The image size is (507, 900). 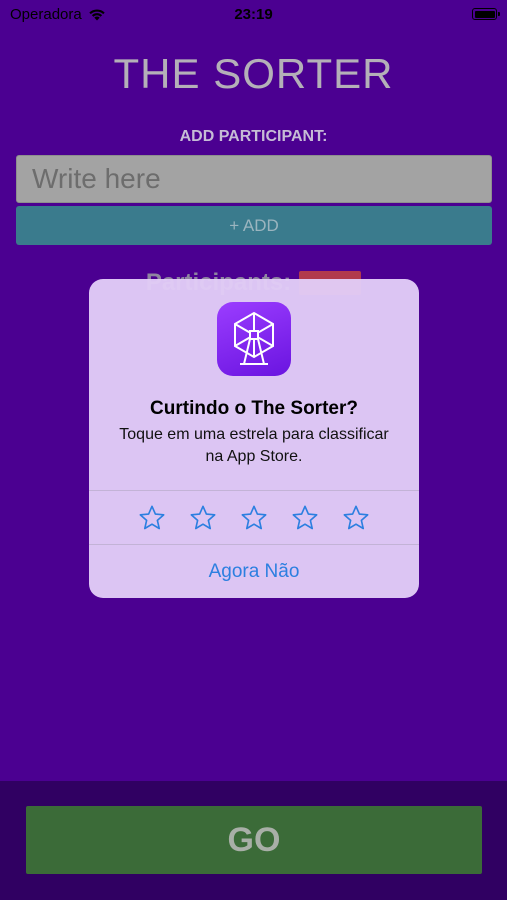 What do you see at coordinates (254, 339) in the screenshot?
I see `app-icon-ferris-wheel` at bounding box center [254, 339].